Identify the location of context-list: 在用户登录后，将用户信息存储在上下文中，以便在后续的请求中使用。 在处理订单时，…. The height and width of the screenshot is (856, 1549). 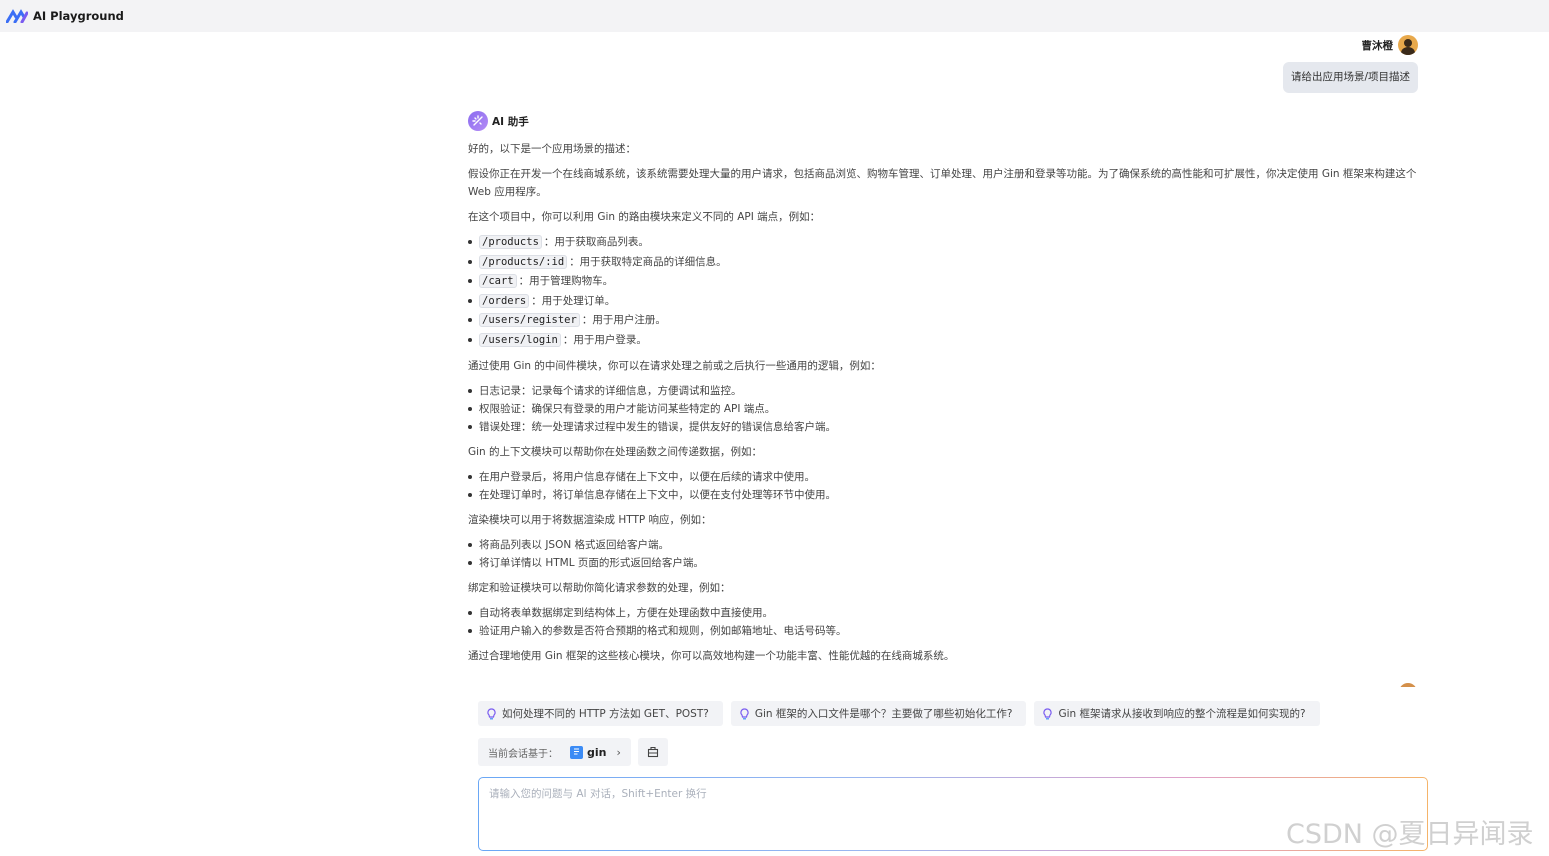
(943, 486).